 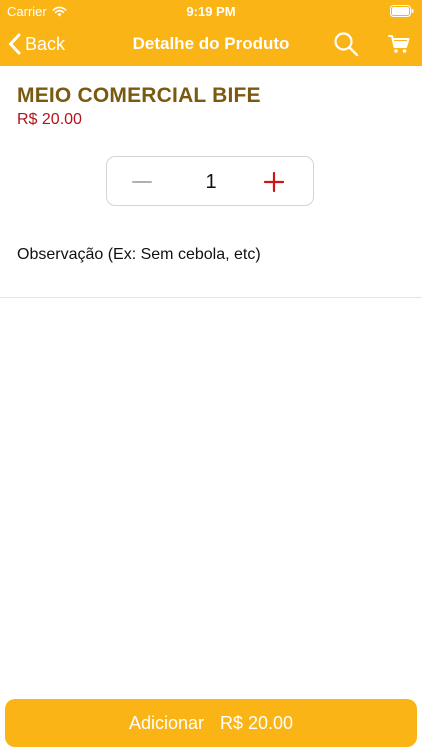 What do you see at coordinates (274, 182) in the screenshot?
I see `plus-icon` at bounding box center [274, 182].